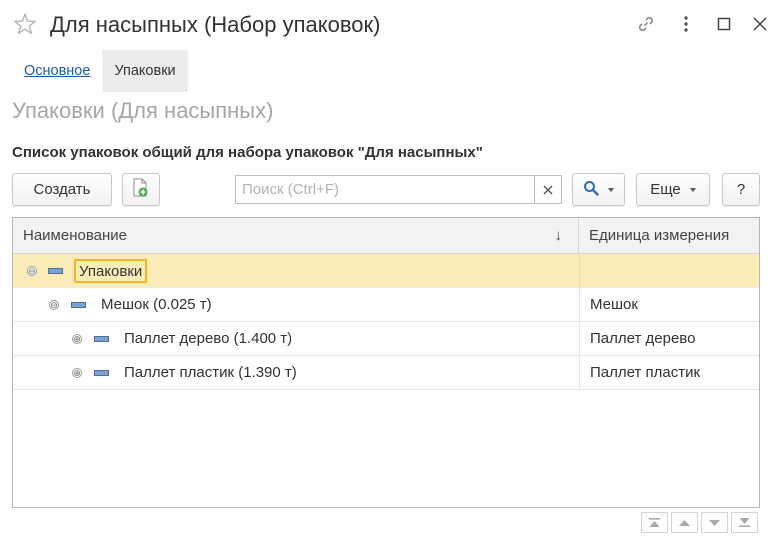  What do you see at coordinates (296, 235) in the screenshot?
I see `column-header-name: Наименование ↓` at bounding box center [296, 235].